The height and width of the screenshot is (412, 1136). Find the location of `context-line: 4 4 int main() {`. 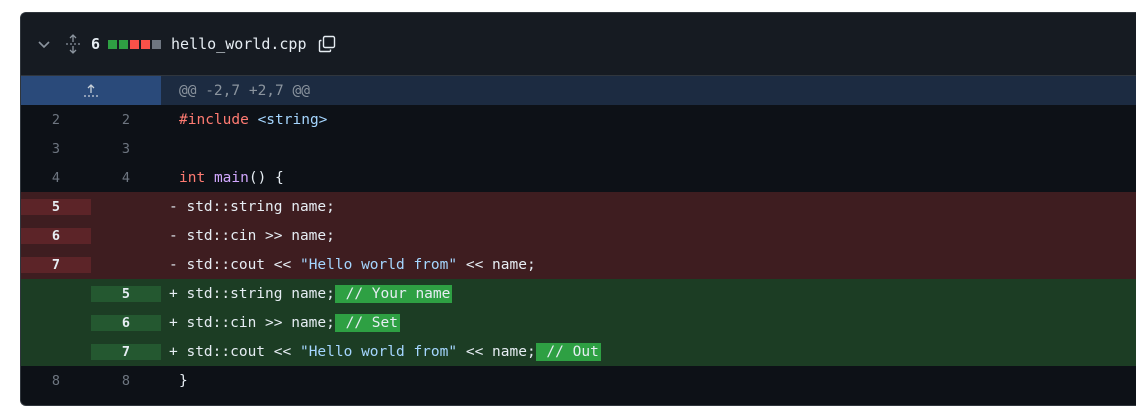

context-line: 4 4 int main() { is located at coordinates (578, 177).